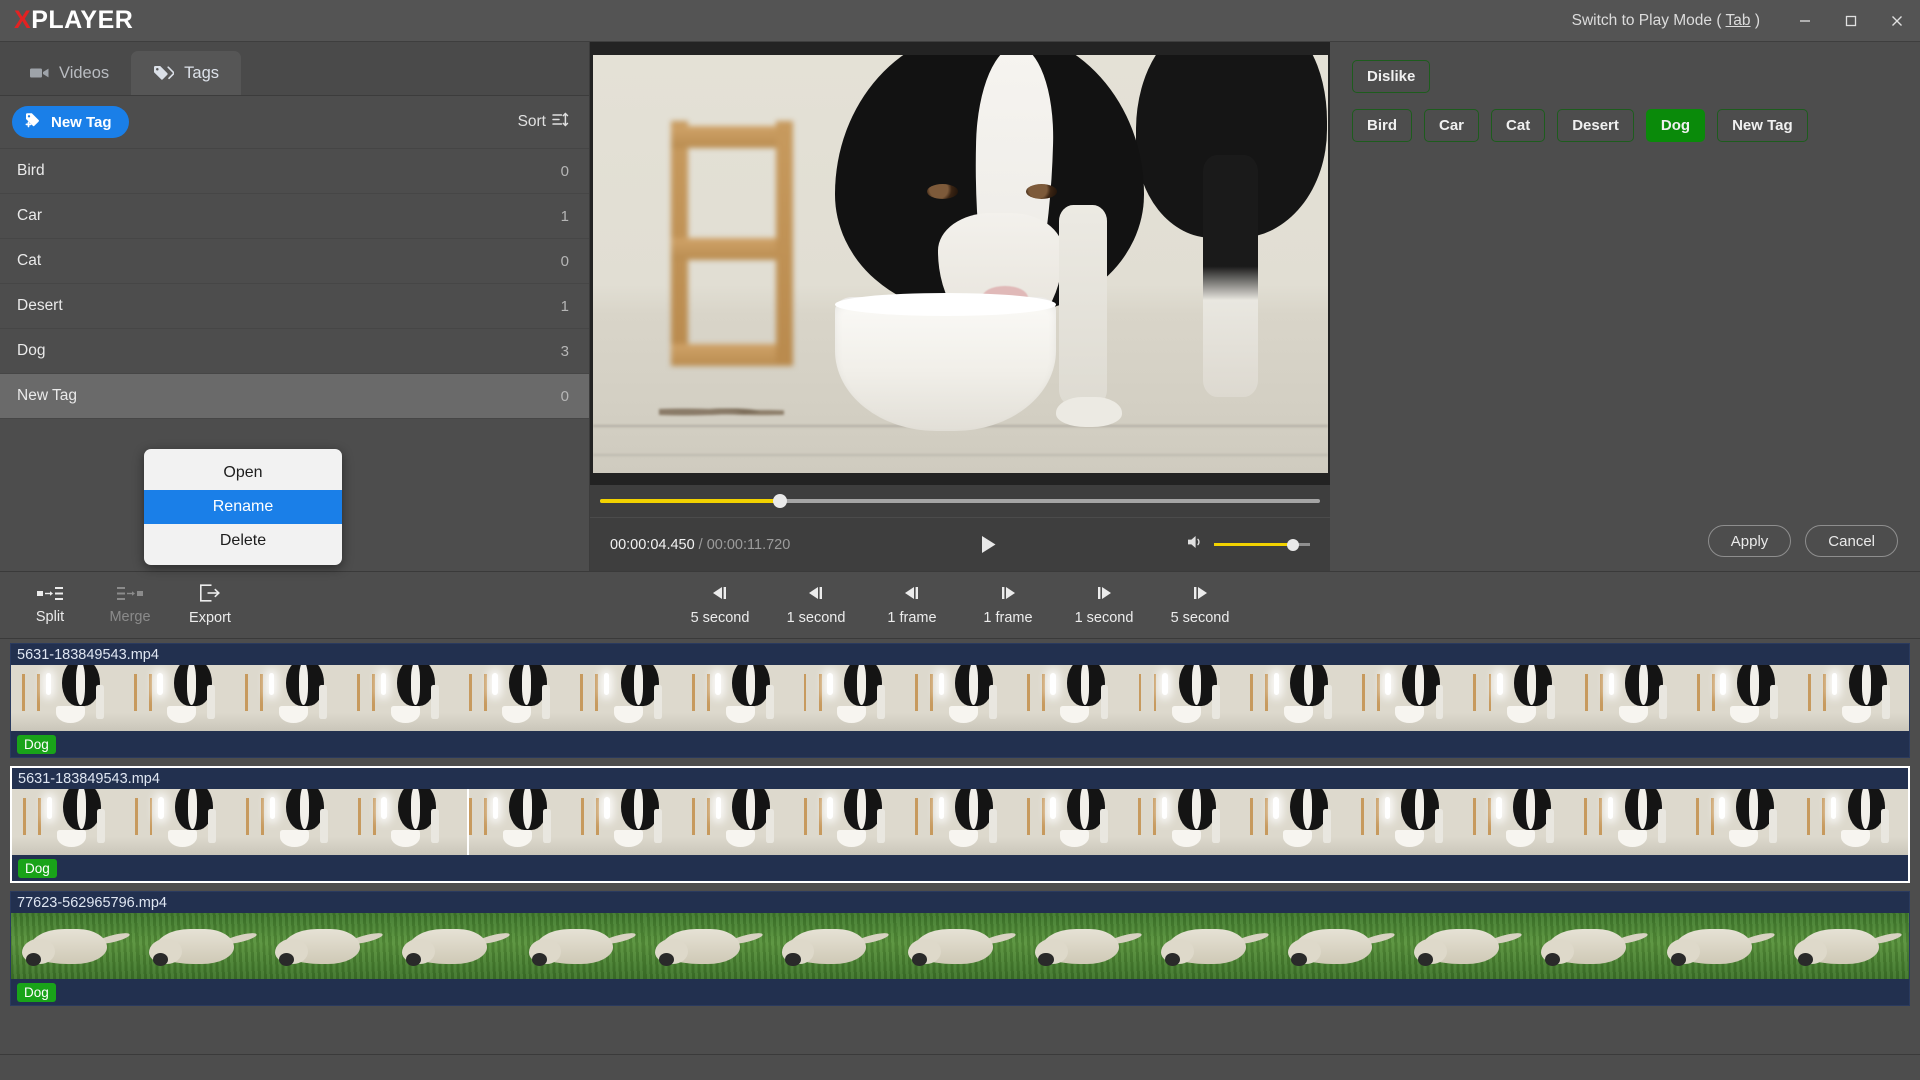  I want to click on tag-row-name: New Tag, so click(47, 395).